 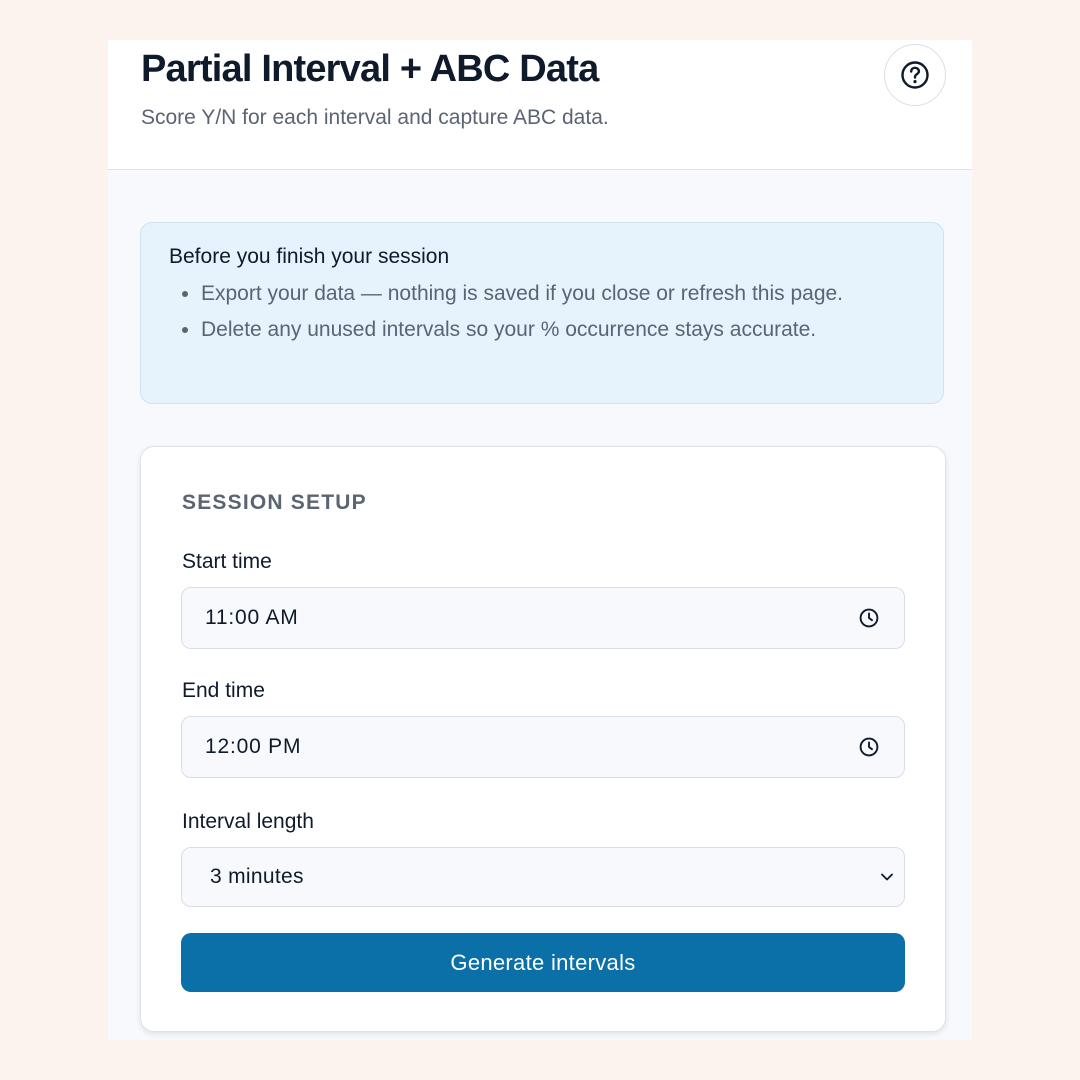 I want to click on end-time-input: 12:00 PM, so click(x=543, y=747).